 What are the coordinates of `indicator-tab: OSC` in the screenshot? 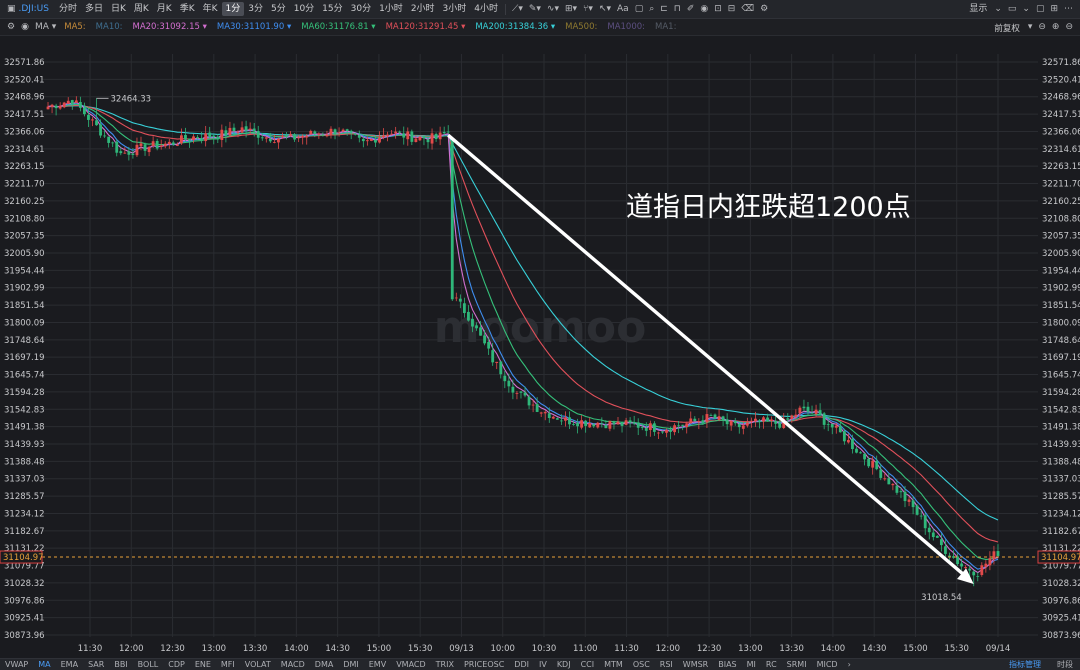 It's located at (641, 664).